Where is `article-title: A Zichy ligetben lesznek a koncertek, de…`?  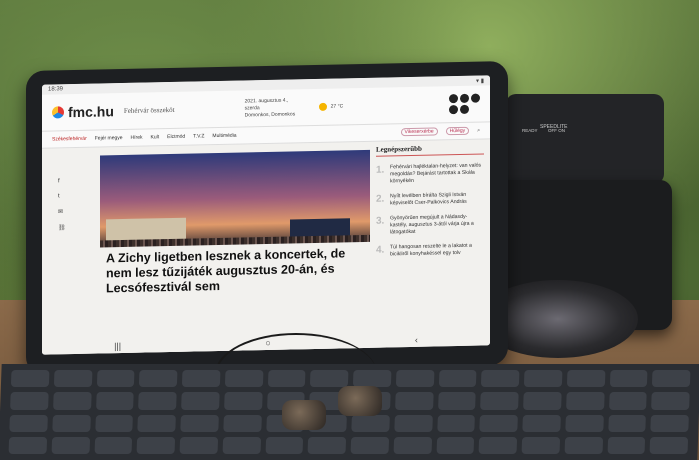 article-title: A Zichy ligetben lesznek a koncertek, de… is located at coordinates (237, 271).